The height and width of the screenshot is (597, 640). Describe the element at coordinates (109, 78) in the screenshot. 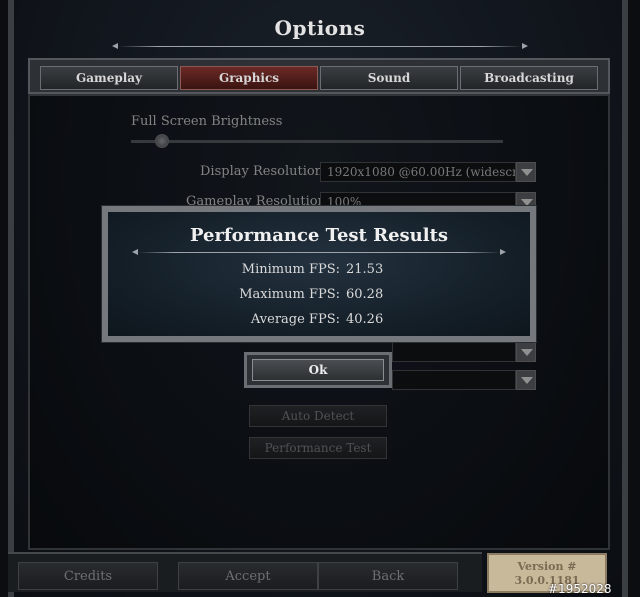

I see `tab-gameplay: Gameplay` at that location.